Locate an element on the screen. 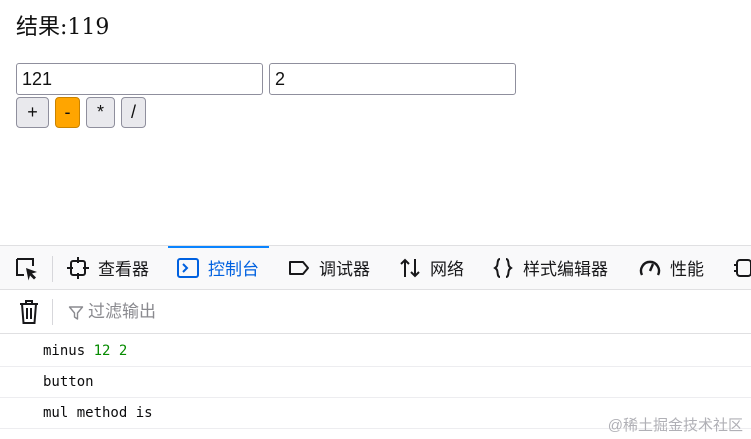  tab-overflow is located at coordinates (741, 267).